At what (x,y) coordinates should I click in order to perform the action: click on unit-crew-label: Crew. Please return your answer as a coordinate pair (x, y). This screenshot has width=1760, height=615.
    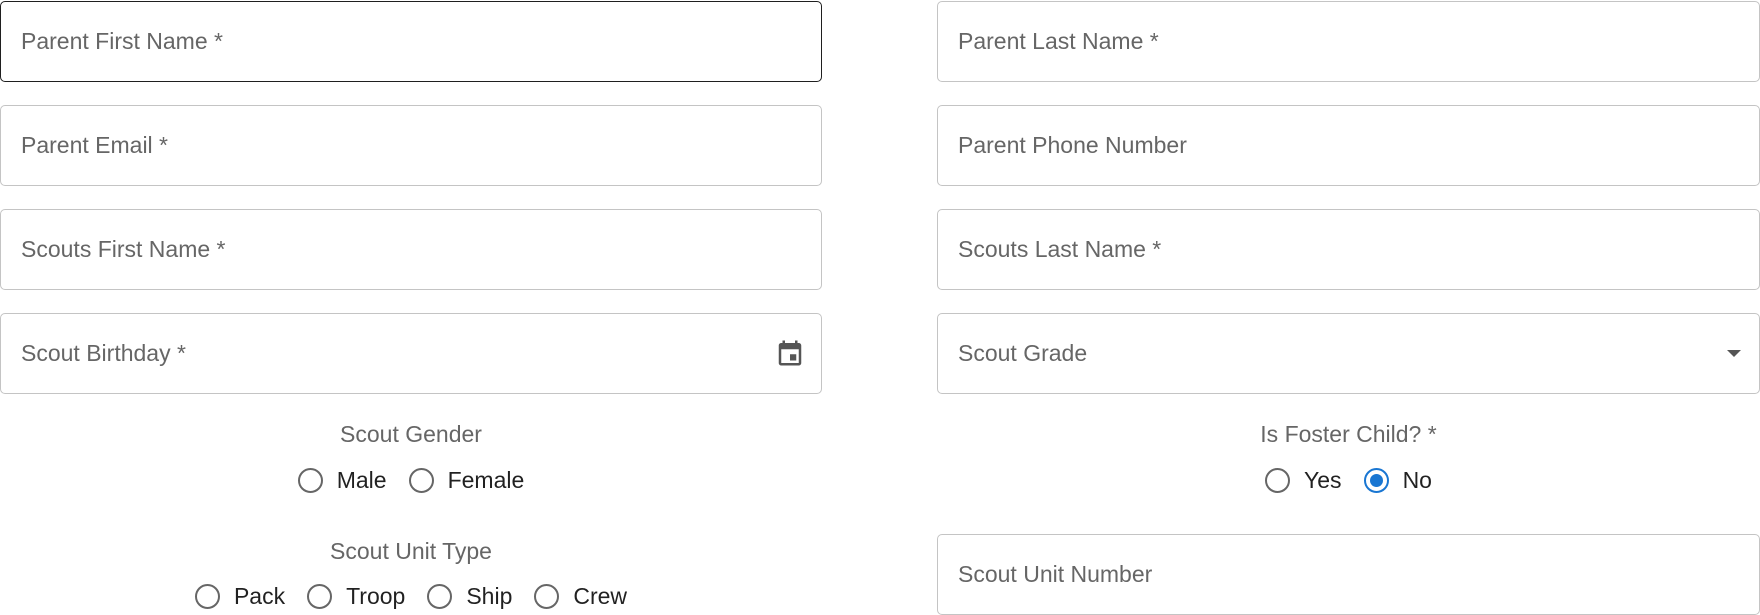
    Looking at the image, I should click on (600, 596).